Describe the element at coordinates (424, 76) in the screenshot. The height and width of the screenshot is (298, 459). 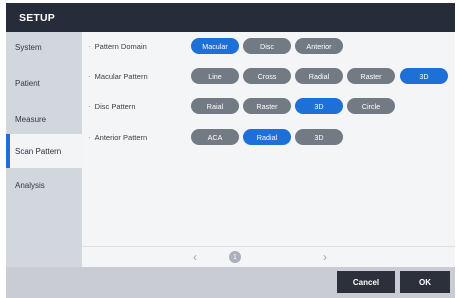
I see `macular-pattern-option: 3D` at that location.